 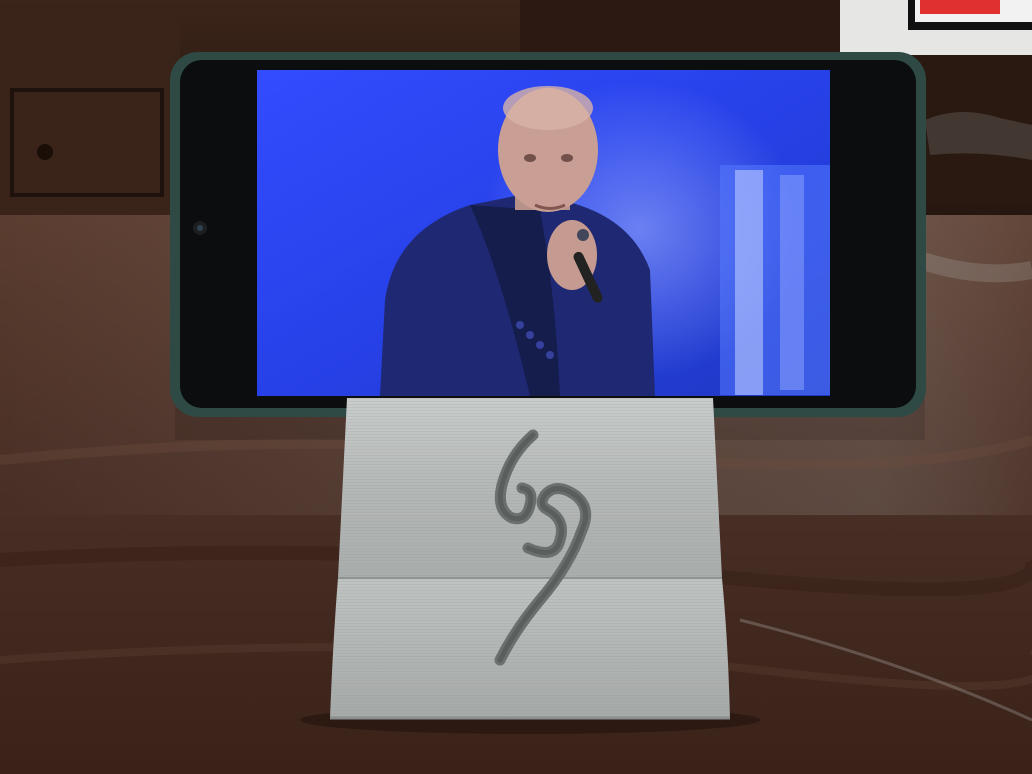 I want to click on tv-set, so click(x=970, y=15).